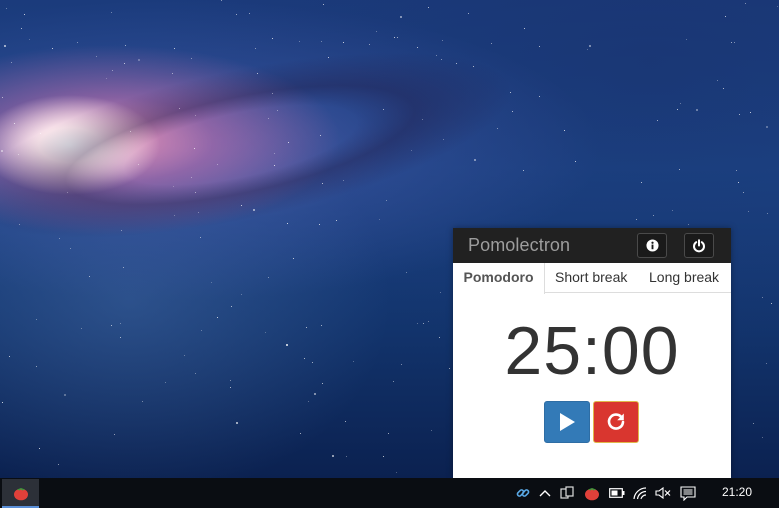  I want to click on power-icon, so click(699, 245).